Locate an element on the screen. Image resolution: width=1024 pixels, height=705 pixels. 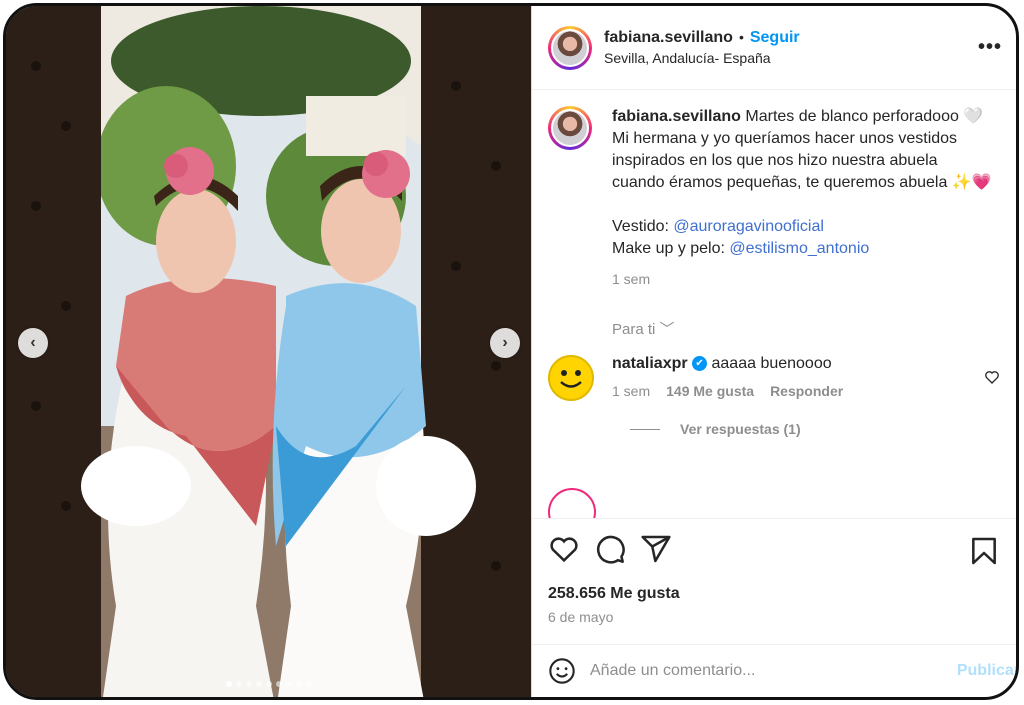
bookmark-icon is located at coordinates (984, 551).